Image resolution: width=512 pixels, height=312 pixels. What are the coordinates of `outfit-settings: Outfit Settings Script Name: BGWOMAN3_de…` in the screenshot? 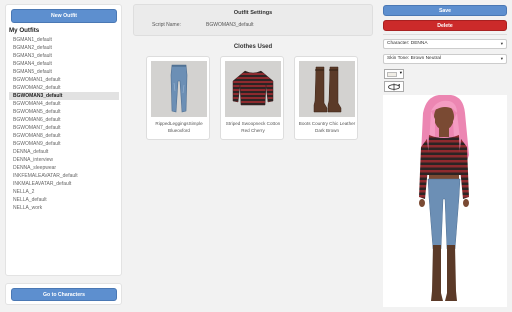 It's located at (253, 20).